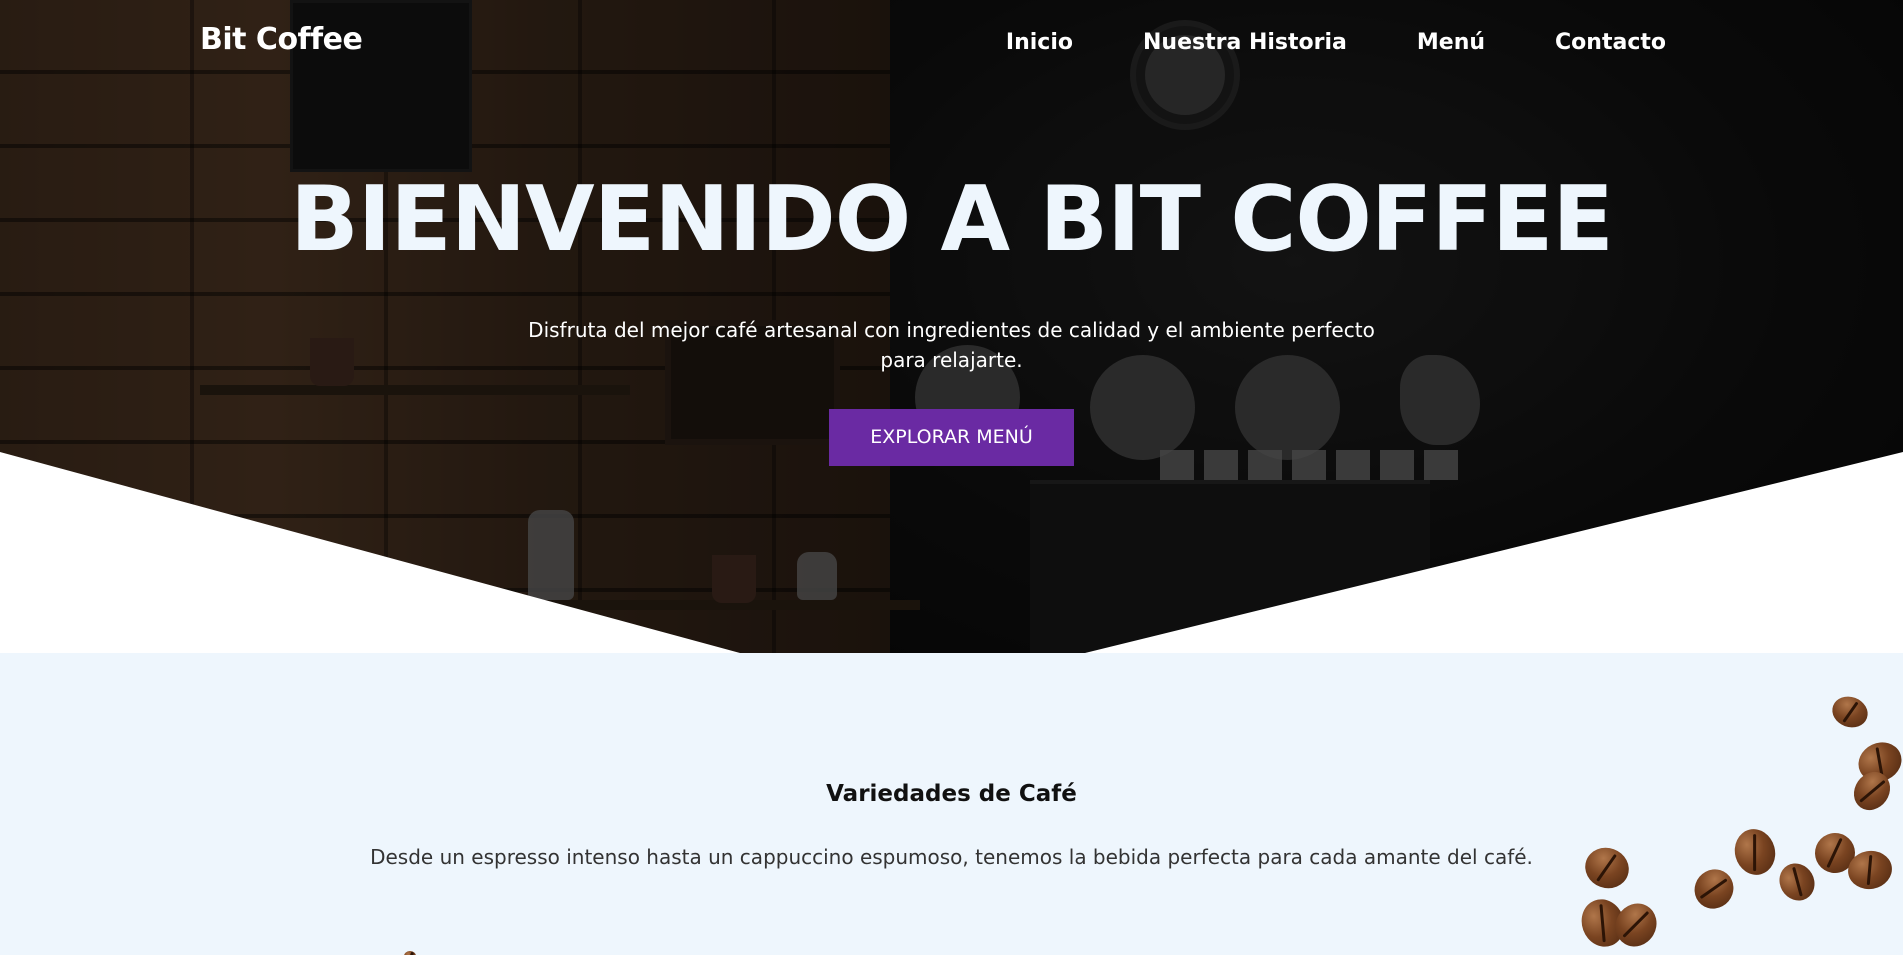 The image size is (1903, 955). I want to click on nav-link-nuestra-historia: Nuestra Historia, so click(1245, 42).